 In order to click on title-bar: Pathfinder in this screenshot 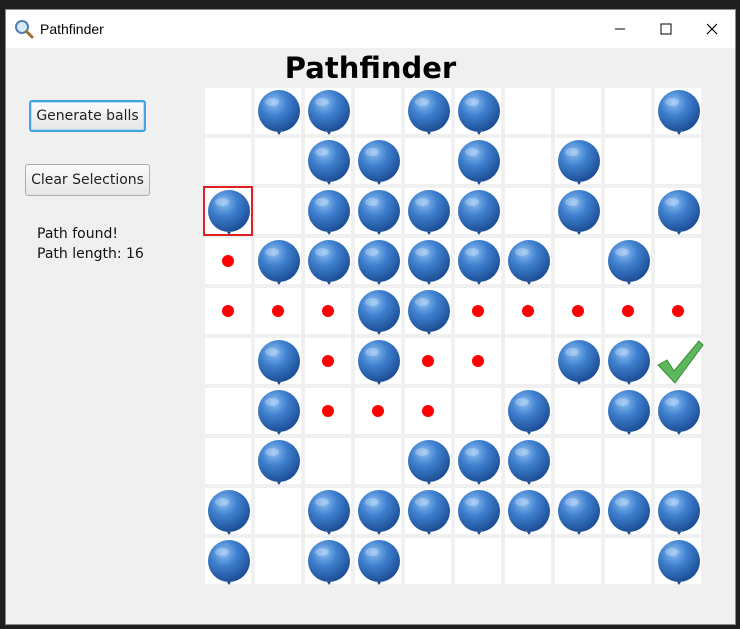, I will do `click(370, 29)`.